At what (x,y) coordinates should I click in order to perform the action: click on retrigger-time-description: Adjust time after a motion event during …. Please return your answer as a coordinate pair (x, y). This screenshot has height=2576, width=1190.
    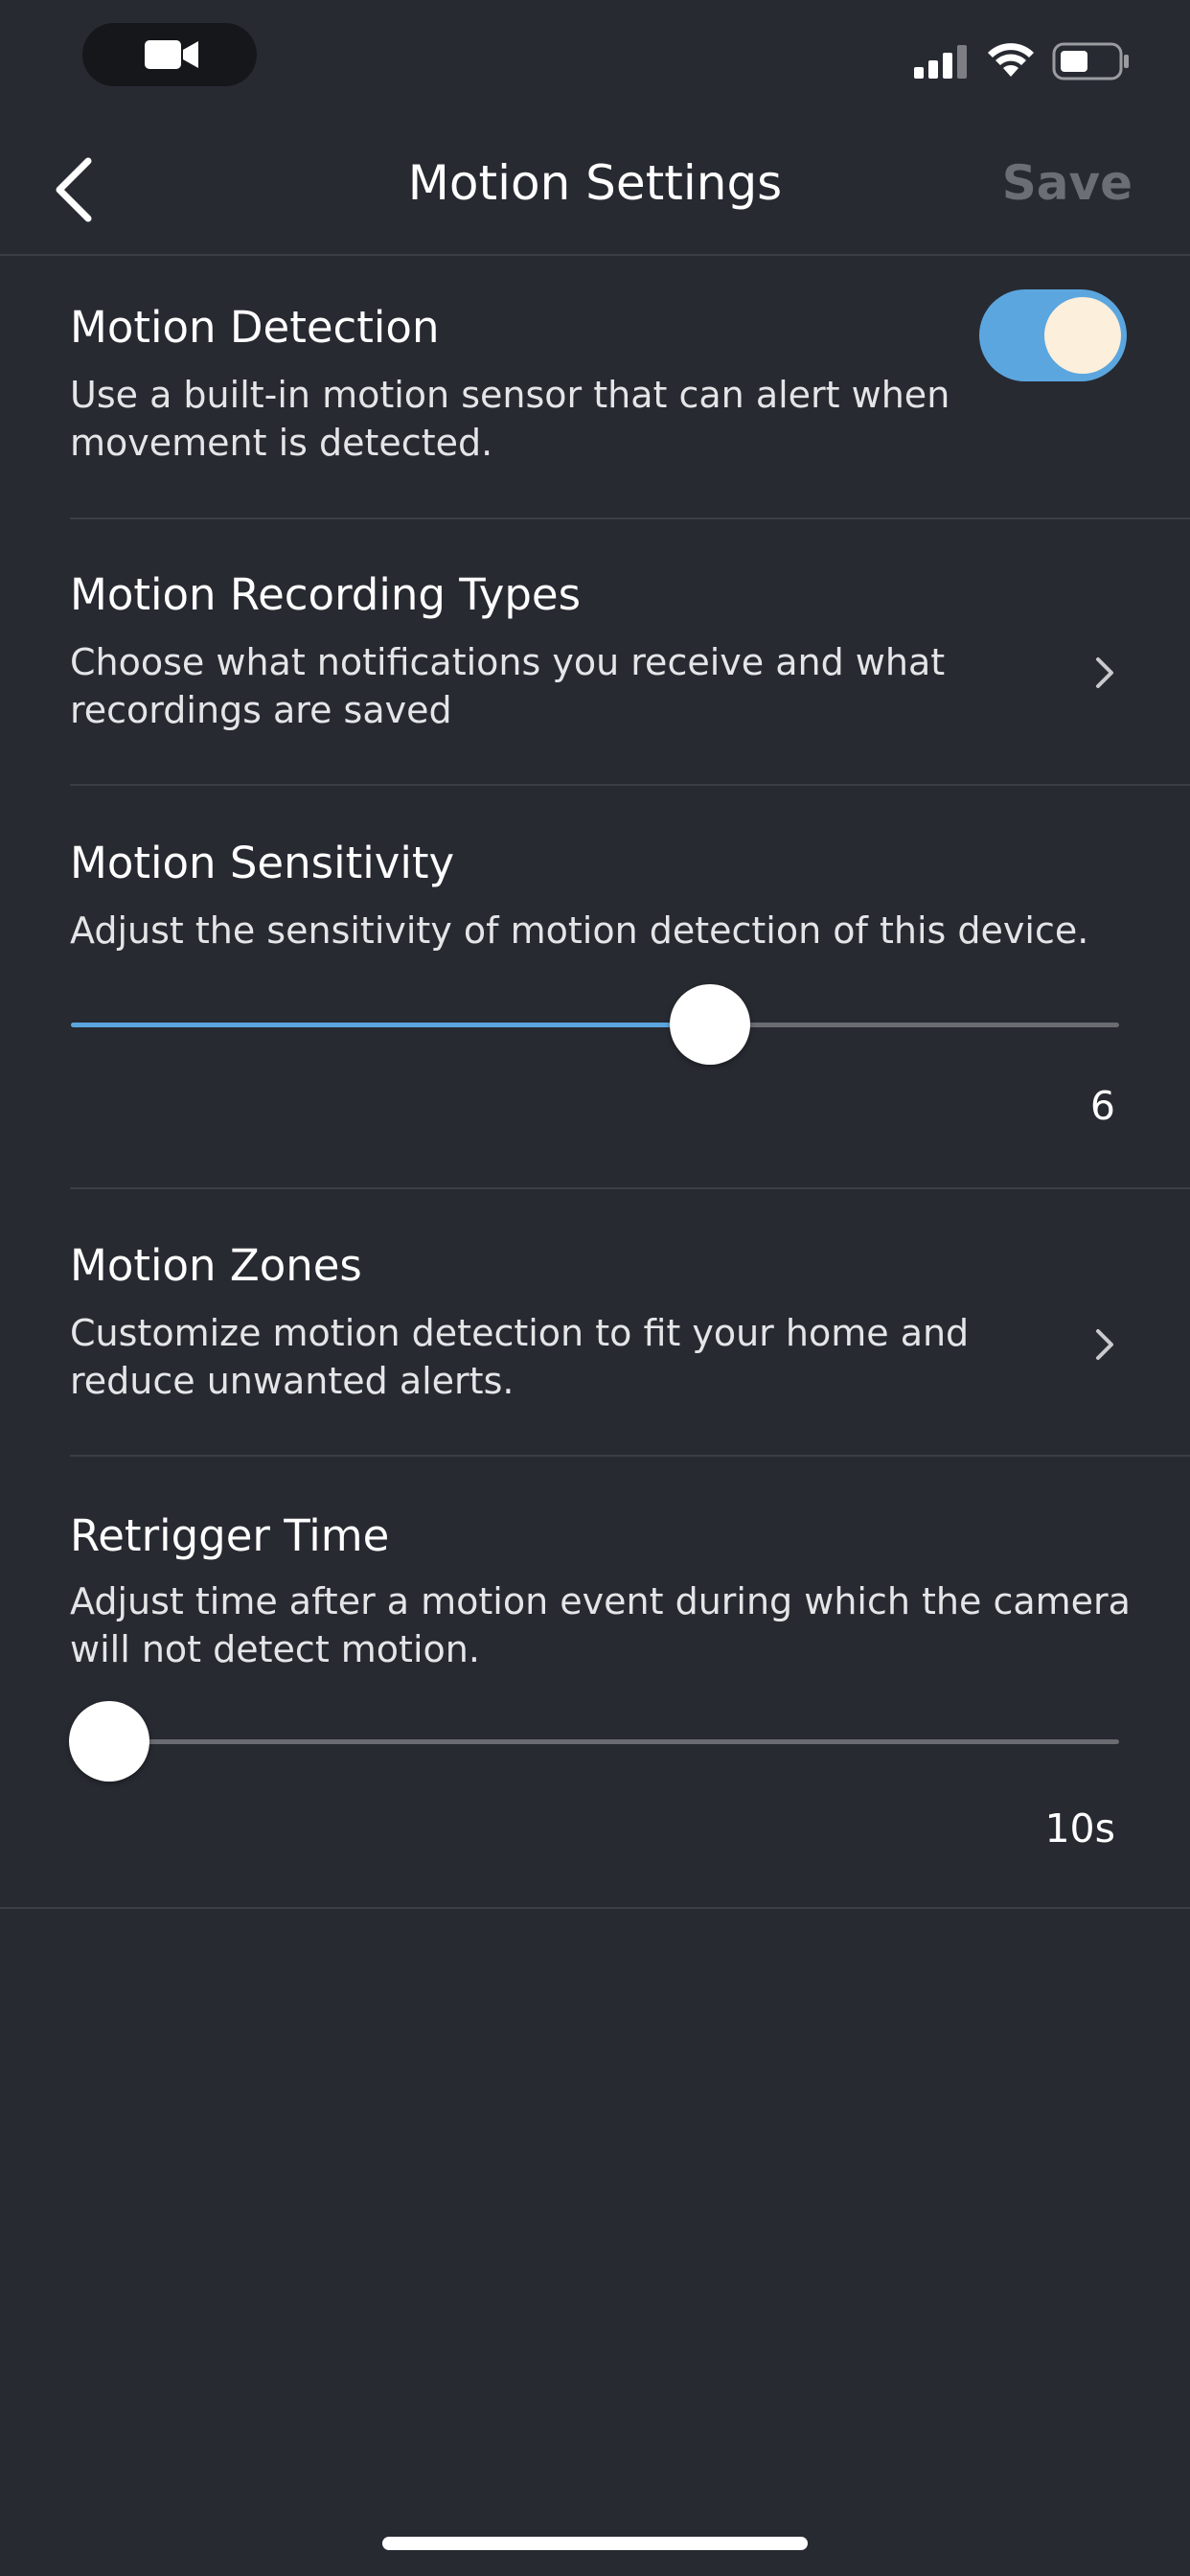
    Looking at the image, I should click on (601, 1625).